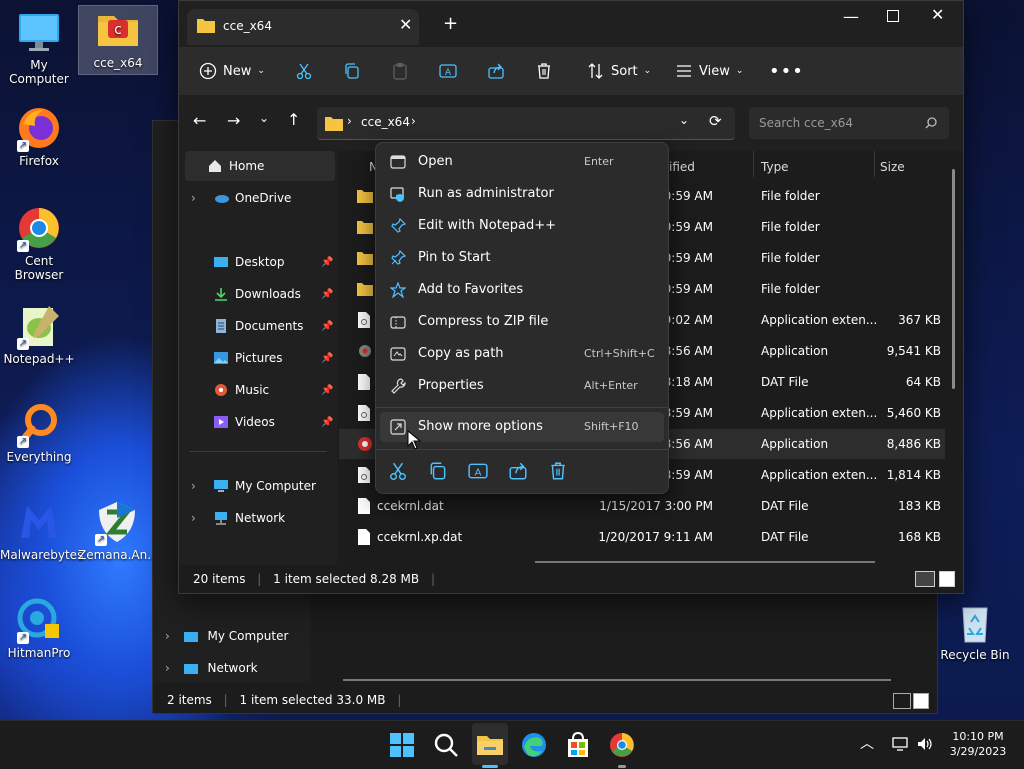 Image resolution: width=1024 pixels, height=769 pixels. I want to click on nav-item-documents: Documents, so click(258, 326).